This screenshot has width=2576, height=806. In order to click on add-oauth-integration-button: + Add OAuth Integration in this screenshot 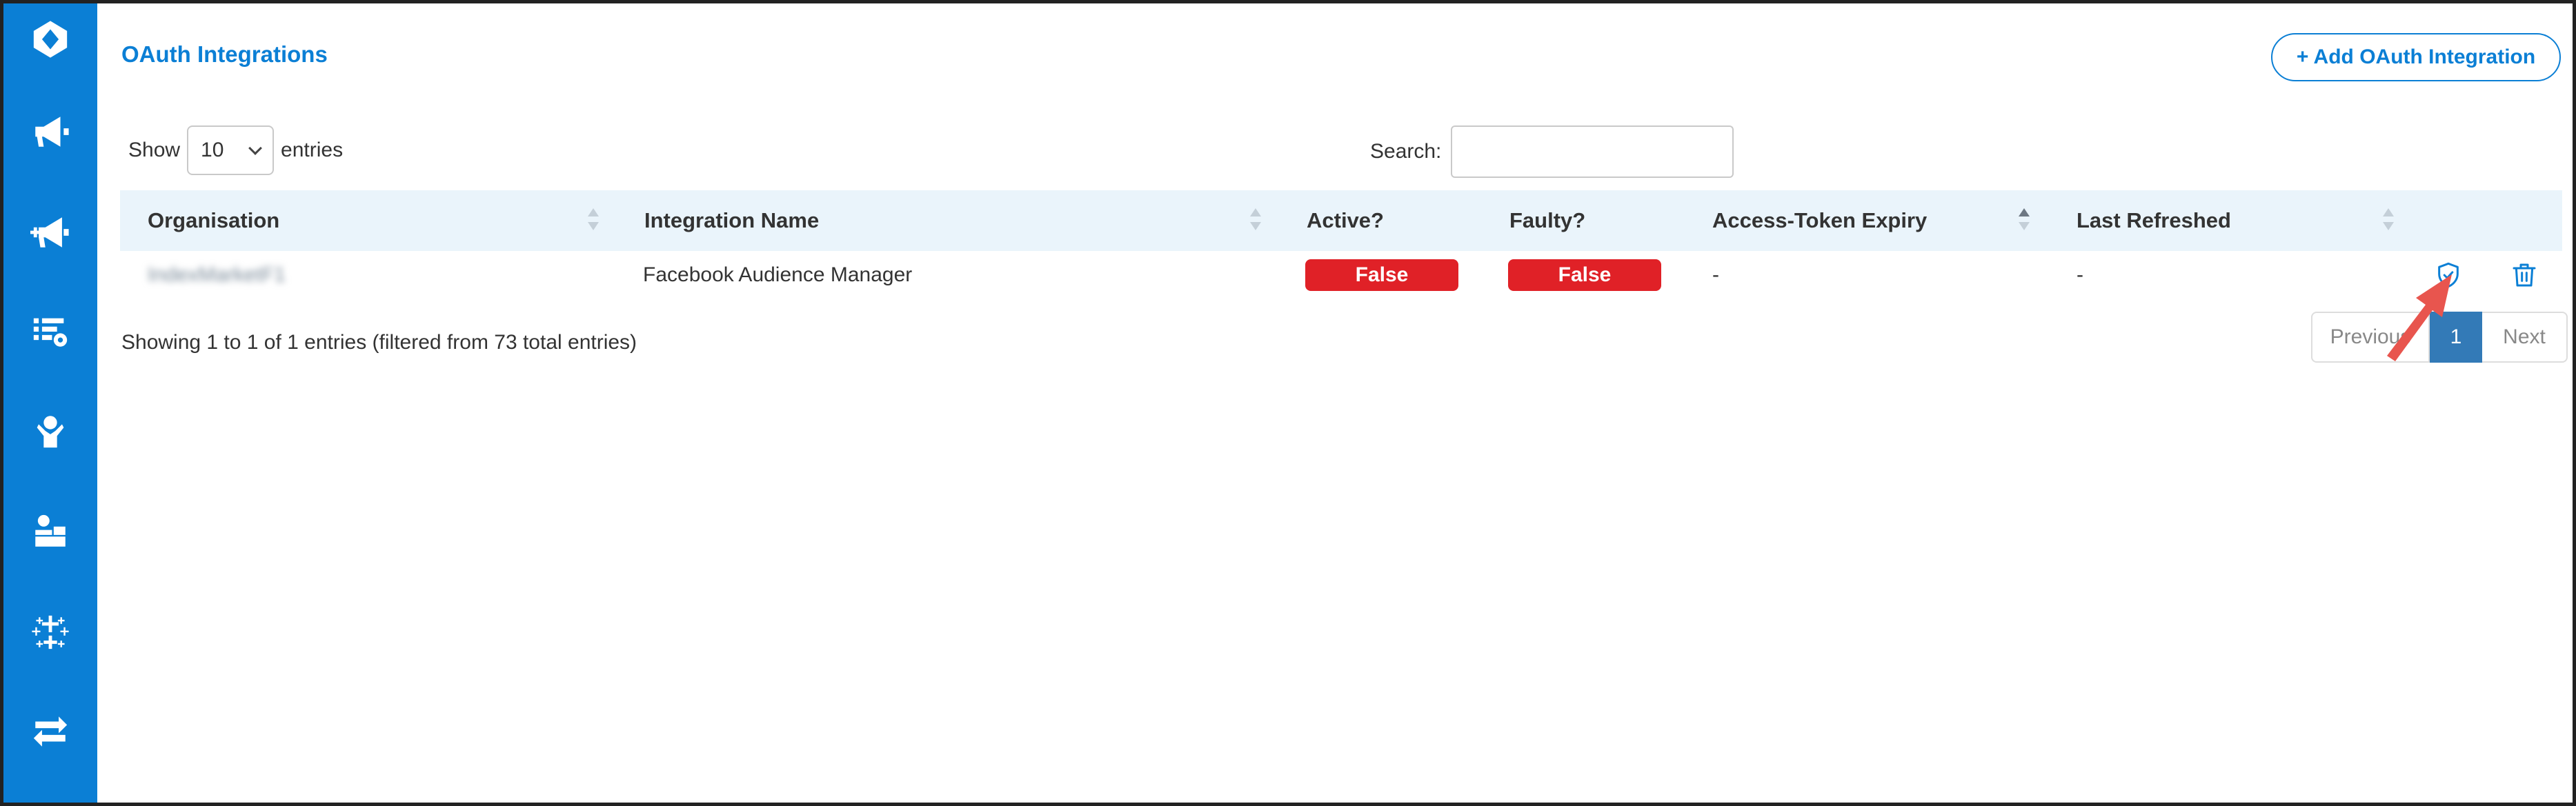, I will do `click(2416, 57)`.